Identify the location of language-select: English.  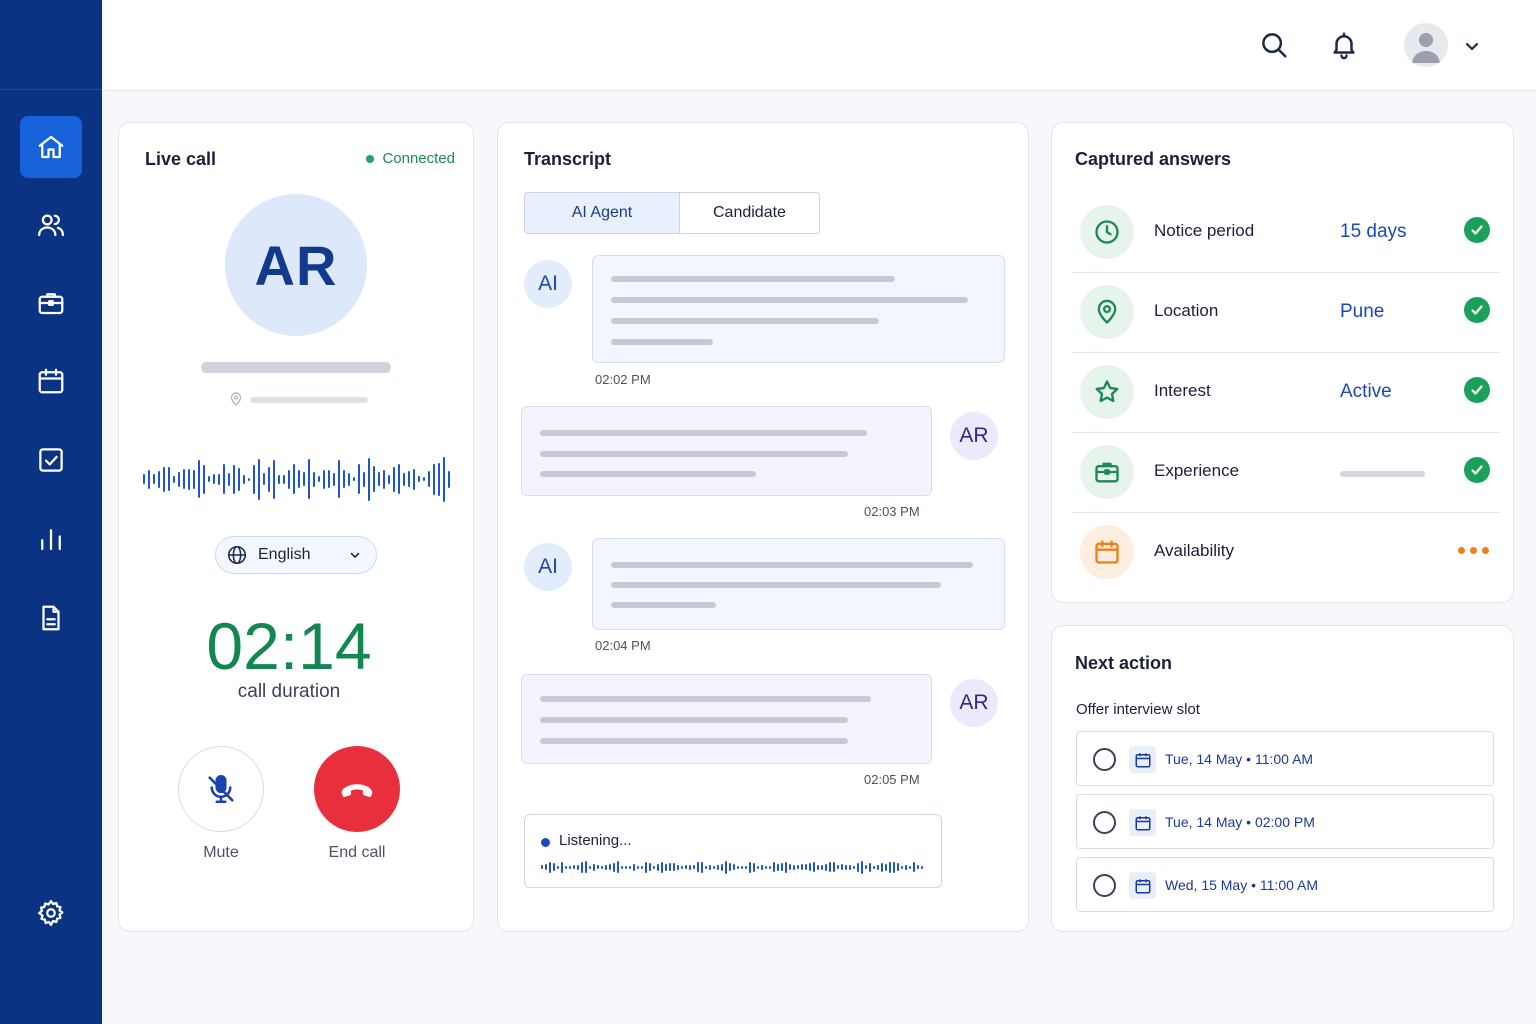
(296, 555).